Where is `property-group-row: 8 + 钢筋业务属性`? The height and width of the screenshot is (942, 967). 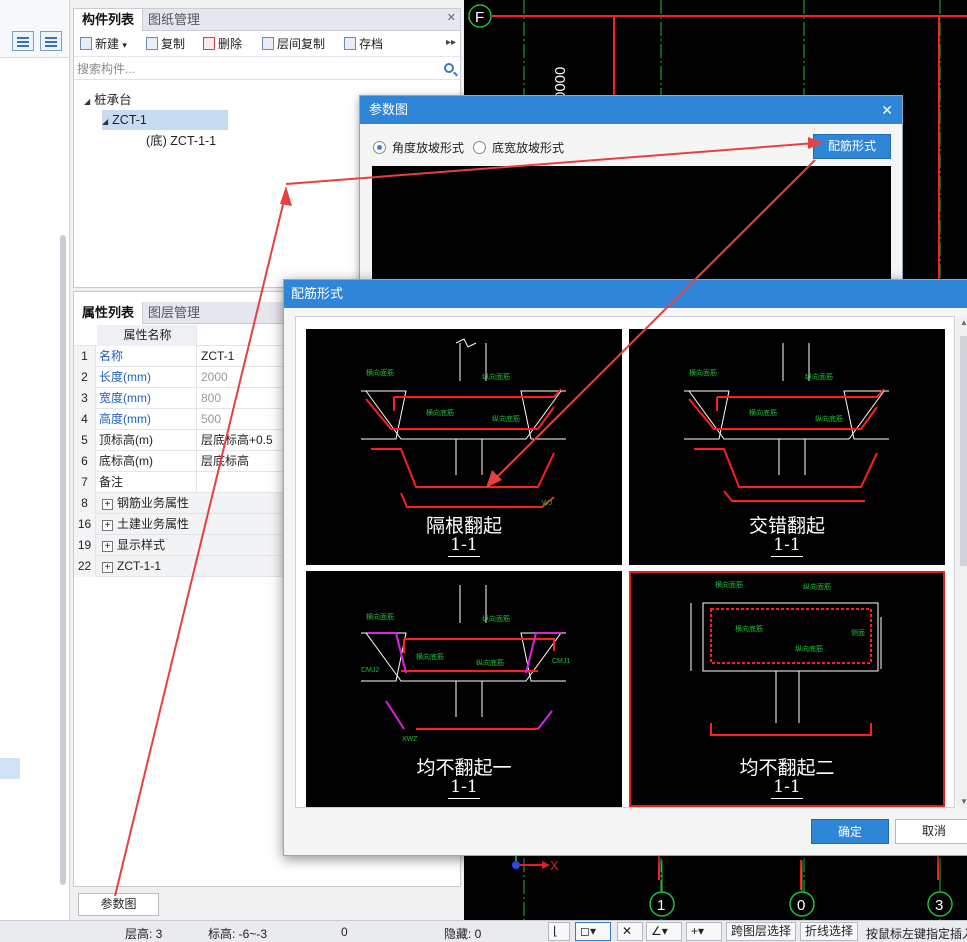 property-group-row: 8 + 钢筋业务属性 is located at coordinates (179, 503).